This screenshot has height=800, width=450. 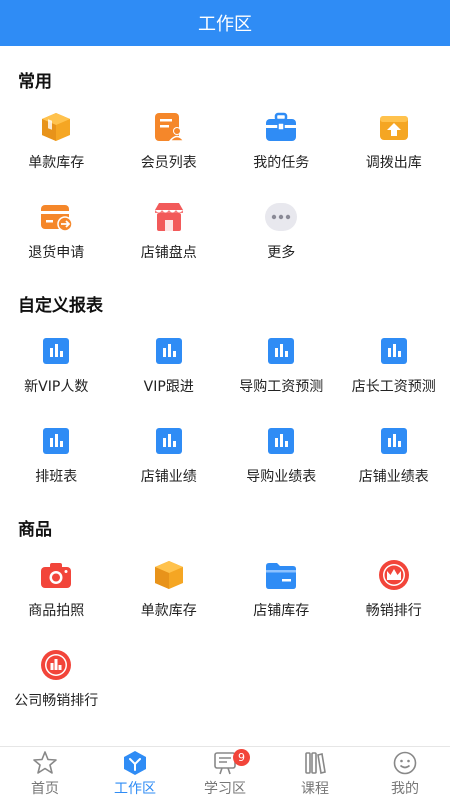 I want to click on item-report-vip-follow: VIP跟进, so click(x=169, y=361).